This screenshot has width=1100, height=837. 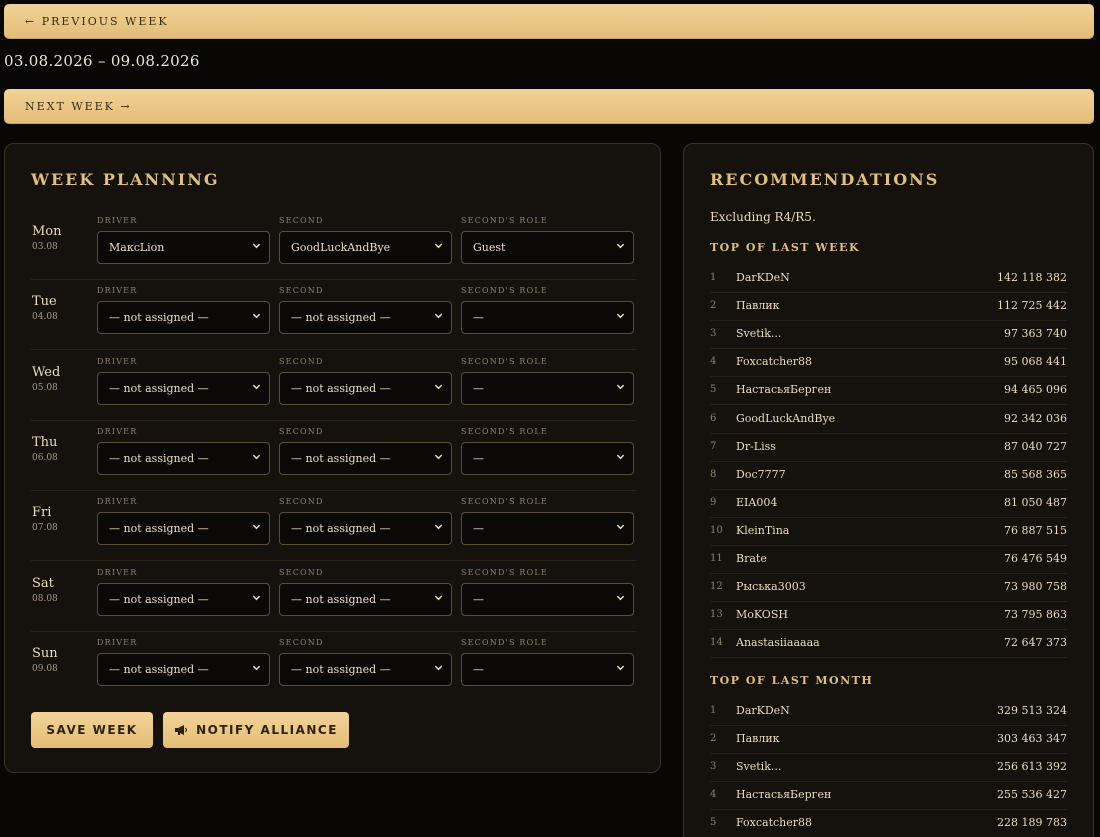 What do you see at coordinates (1035, 418) in the screenshot?
I see `player-score: 92 342 036` at bounding box center [1035, 418].